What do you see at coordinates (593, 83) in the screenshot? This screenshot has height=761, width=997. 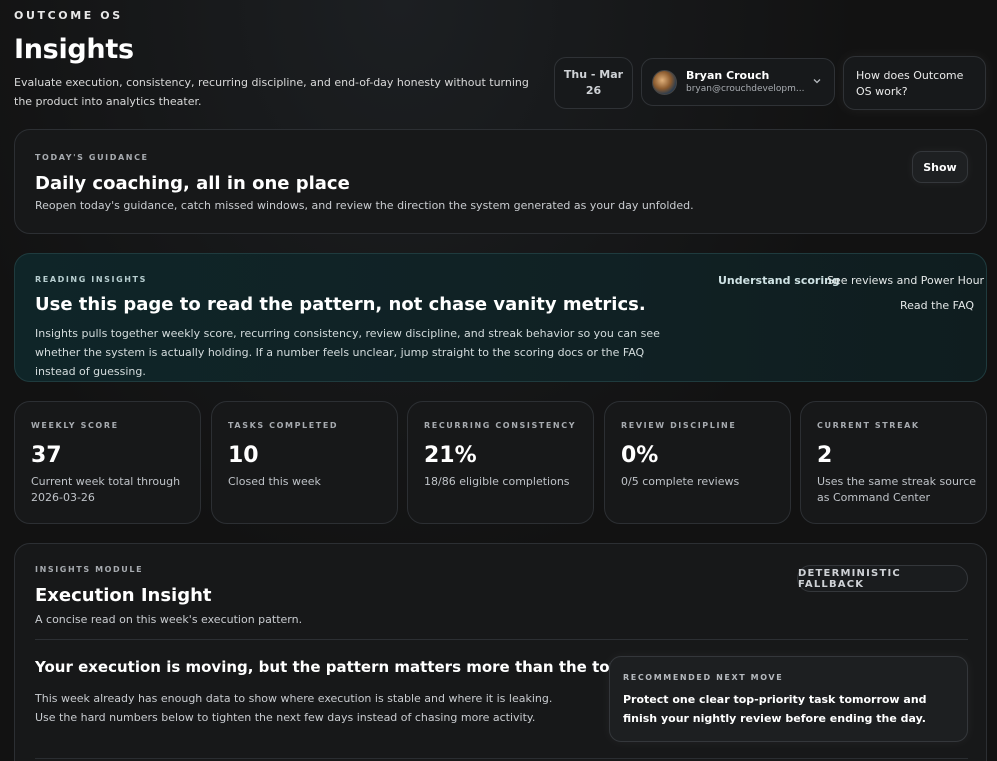 I see `date-range-button: Thu - Mar 26` at bounding box center [593, 83].